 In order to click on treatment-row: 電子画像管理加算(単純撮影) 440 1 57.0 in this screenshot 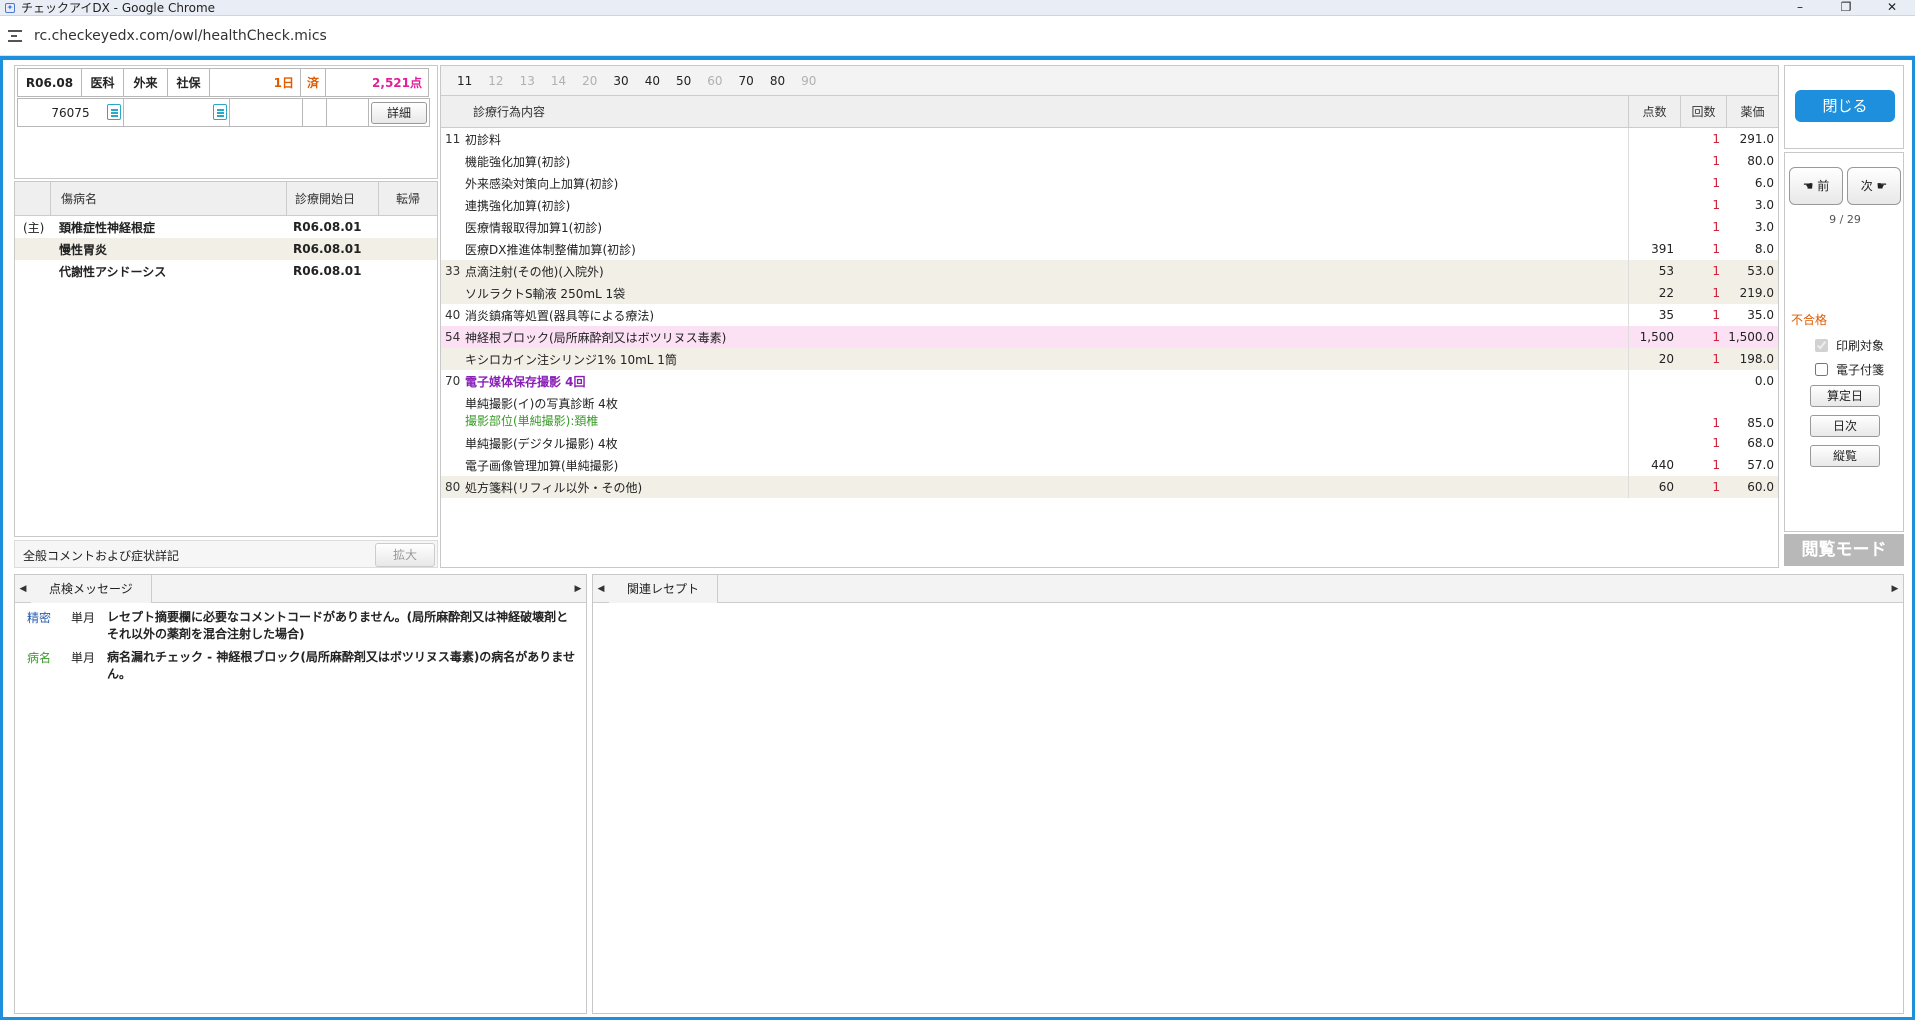, I will do `click(1109, 465)`.